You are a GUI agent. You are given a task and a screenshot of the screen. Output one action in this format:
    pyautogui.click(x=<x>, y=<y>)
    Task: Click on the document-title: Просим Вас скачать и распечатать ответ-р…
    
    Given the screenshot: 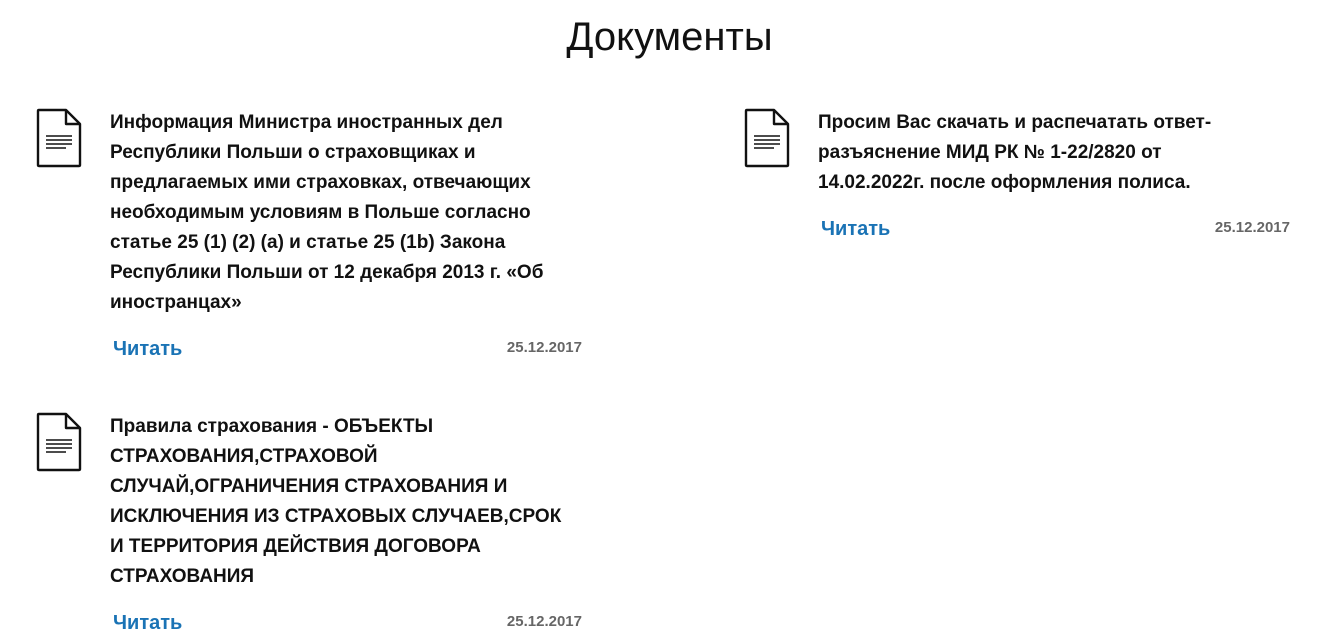 What is the action you would take?
    pyautogui.click(x=1028, y=153)
    